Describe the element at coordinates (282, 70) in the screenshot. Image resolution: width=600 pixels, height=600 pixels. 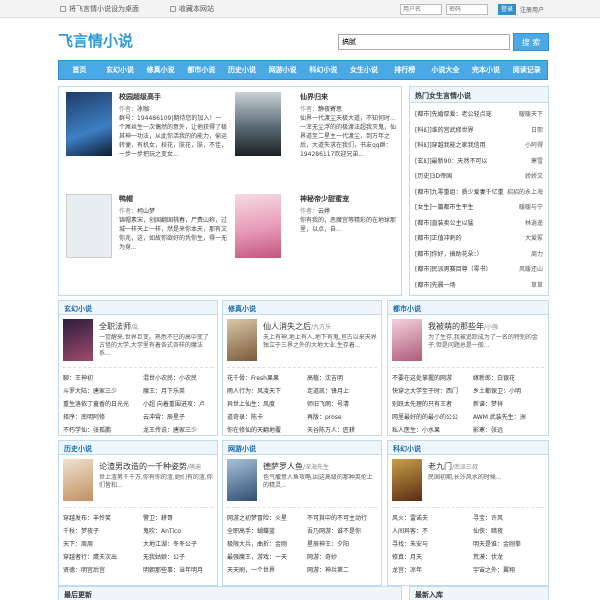
I see `nav-wangyou: 网游小说` at that location.